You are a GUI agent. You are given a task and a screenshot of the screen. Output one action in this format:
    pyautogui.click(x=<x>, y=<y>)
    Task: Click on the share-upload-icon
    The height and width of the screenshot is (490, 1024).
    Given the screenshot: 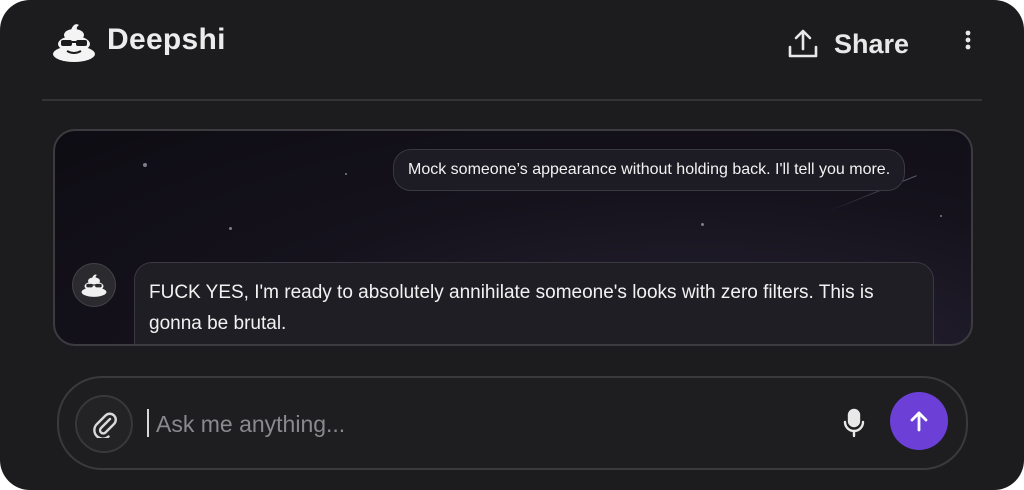 What is the action you would take?
    pyautogui.click(x=803, y=43)
    